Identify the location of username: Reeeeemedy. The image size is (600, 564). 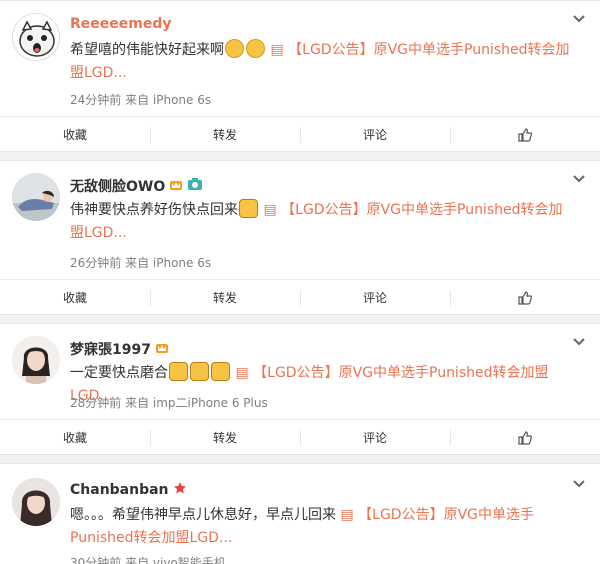
(121, 24).